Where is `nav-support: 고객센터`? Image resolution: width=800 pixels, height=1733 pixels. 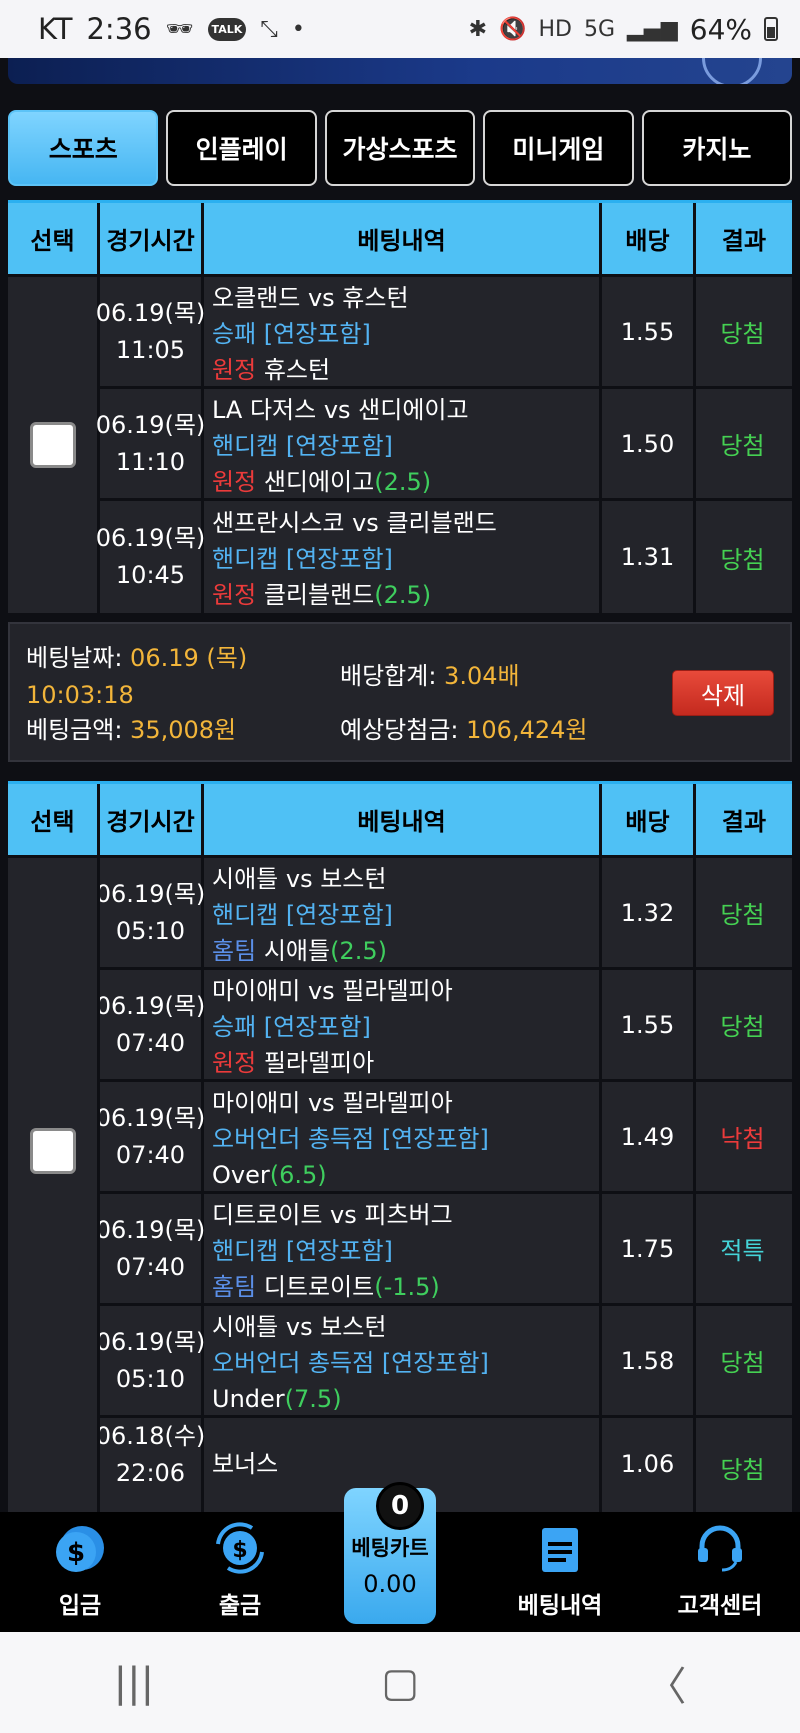 nav-support: 고객센터 is located at coordinates (720, 1572).